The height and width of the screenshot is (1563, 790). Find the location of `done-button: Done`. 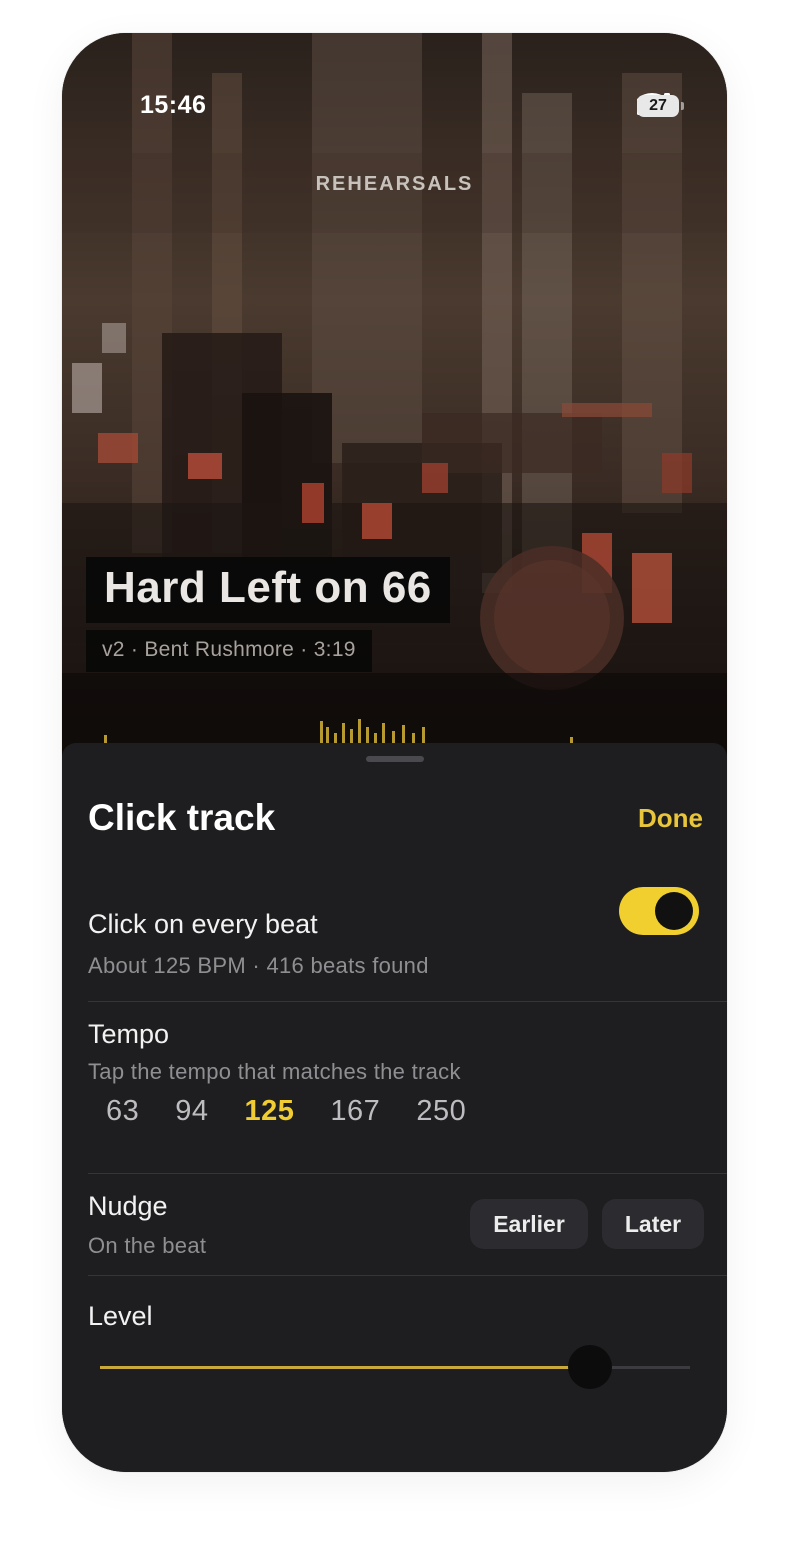

done-button: Done is located at coordinates (670, 818).